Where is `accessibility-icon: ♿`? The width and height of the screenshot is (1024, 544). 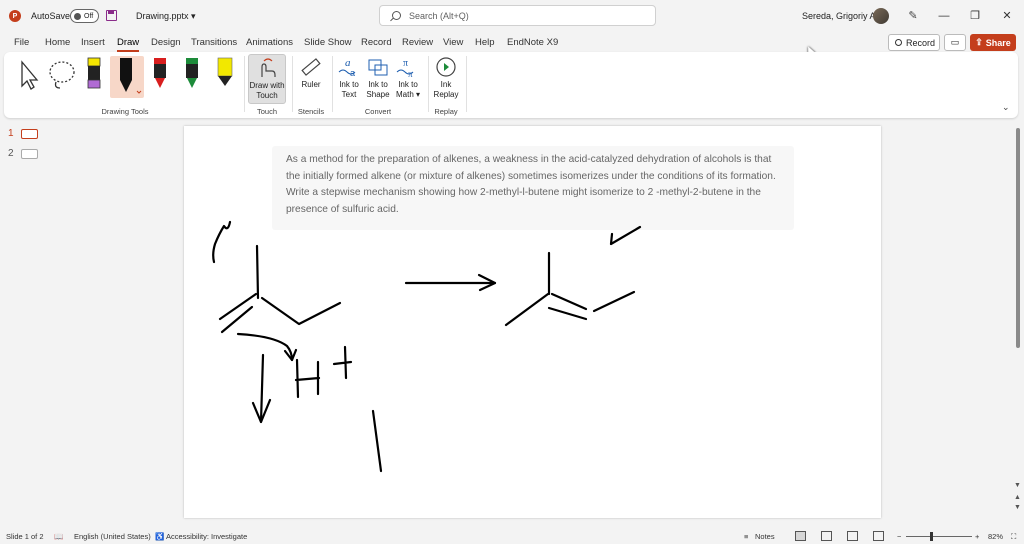
accessibility-icon: ♿ is located at coordinates (159, 536).